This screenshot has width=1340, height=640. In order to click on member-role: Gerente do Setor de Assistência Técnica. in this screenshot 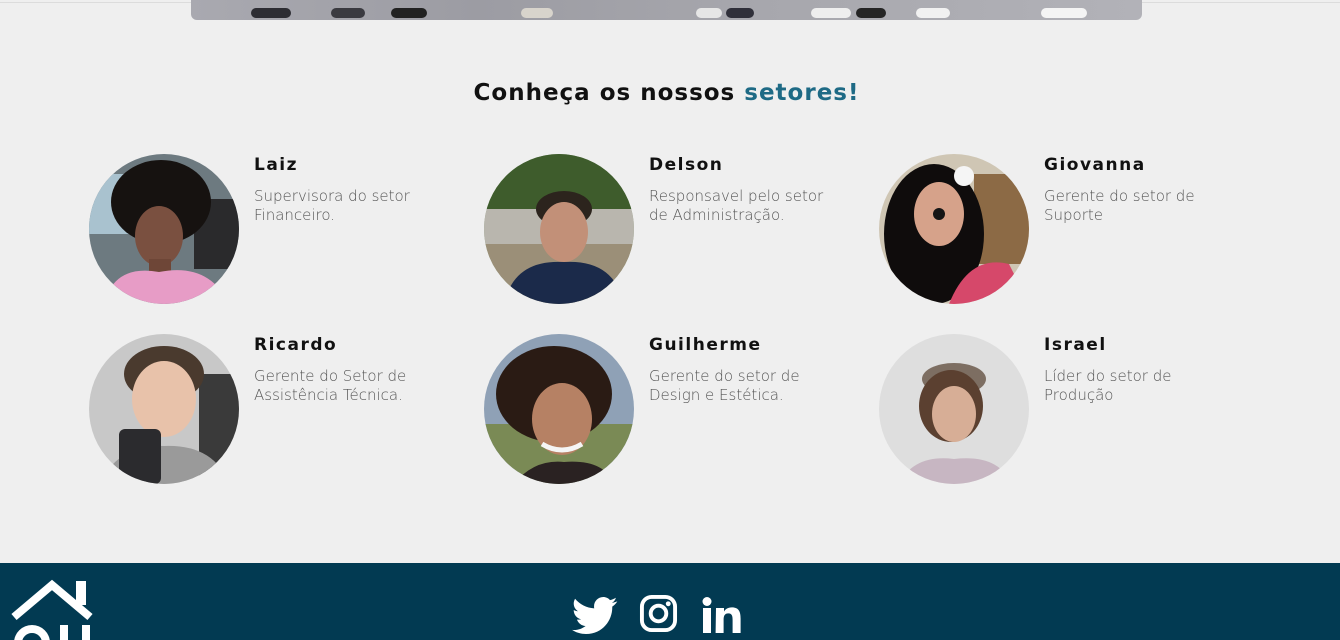, I will do `click(330, 385)`.